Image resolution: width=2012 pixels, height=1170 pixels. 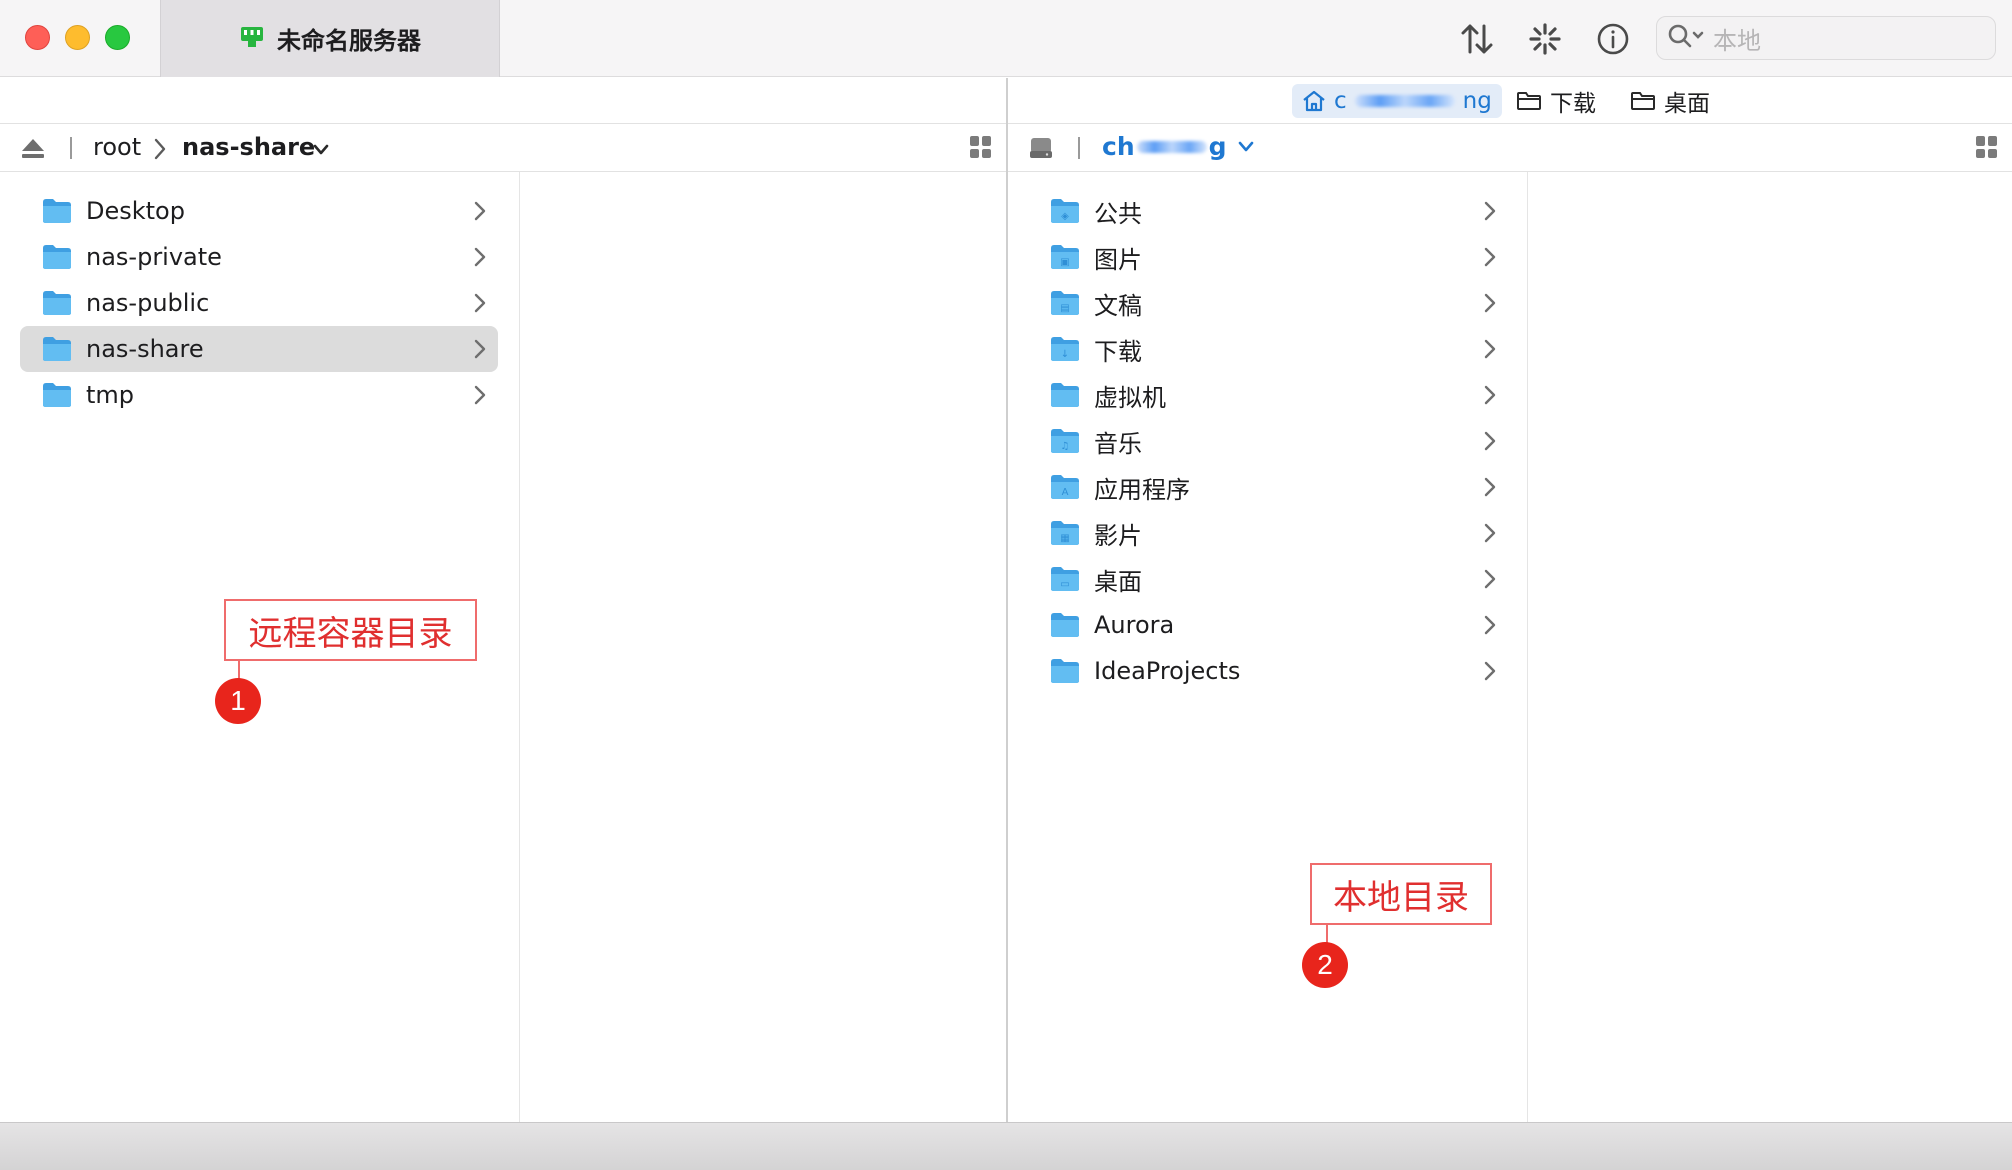 I want to click on status-bar, so click(x=1006, y=1146).